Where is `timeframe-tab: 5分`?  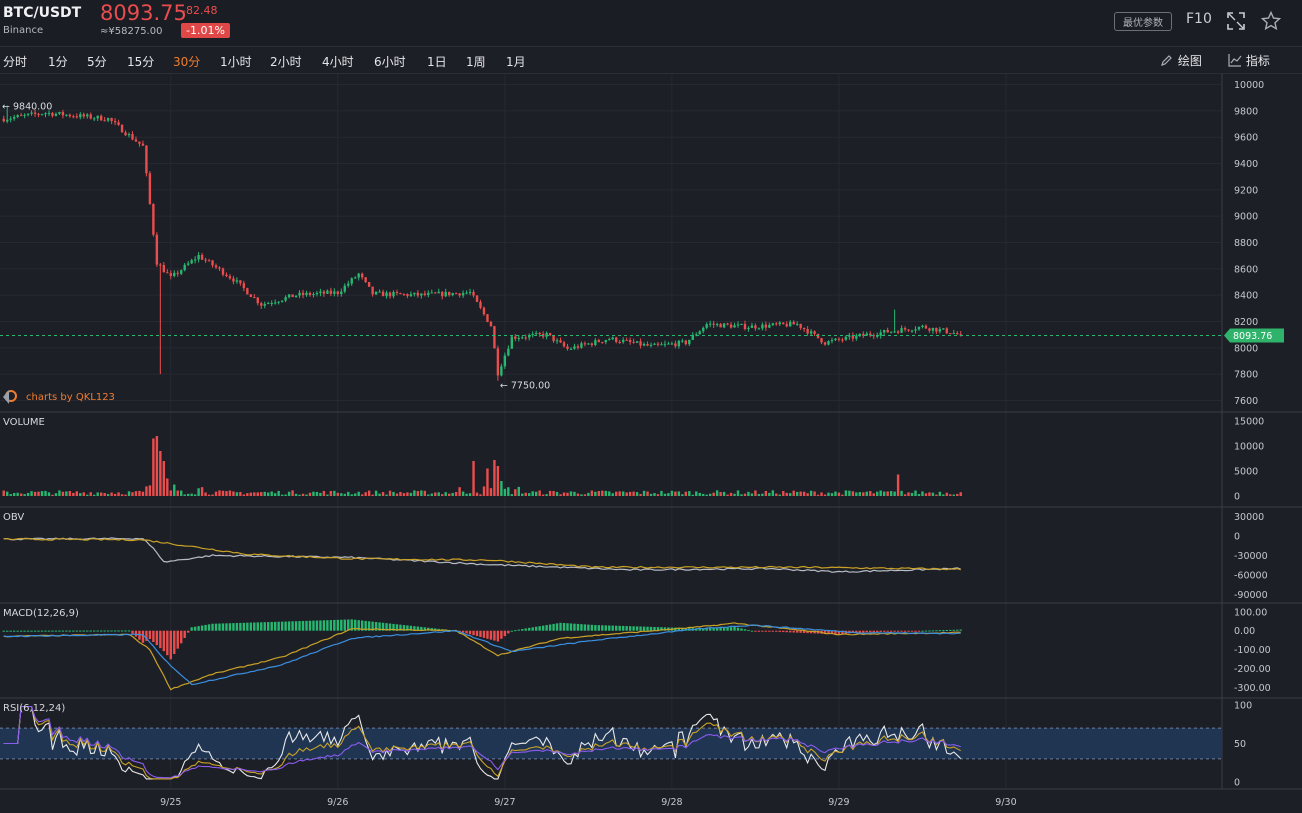 timeframe-tab: 5分 is located at coordinates (97, 61).